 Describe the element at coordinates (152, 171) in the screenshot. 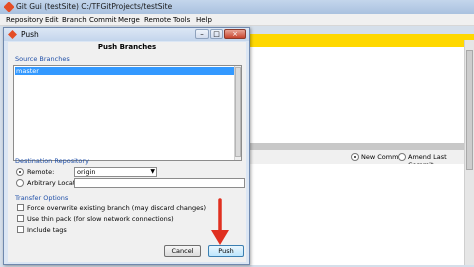

I see `chevron-down-icon: ▼` at that location.